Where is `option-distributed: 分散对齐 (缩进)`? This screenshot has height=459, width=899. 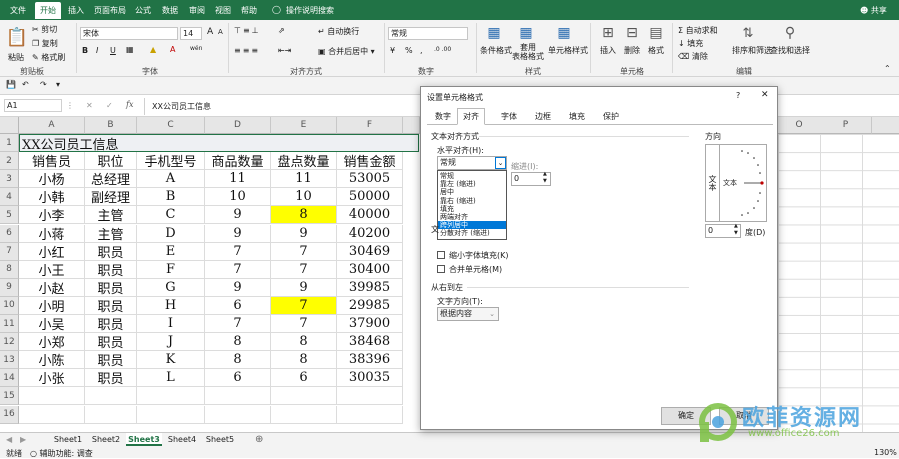
option-distributed: 分散对齐 (缩进) is located at coordinates (472, 233).